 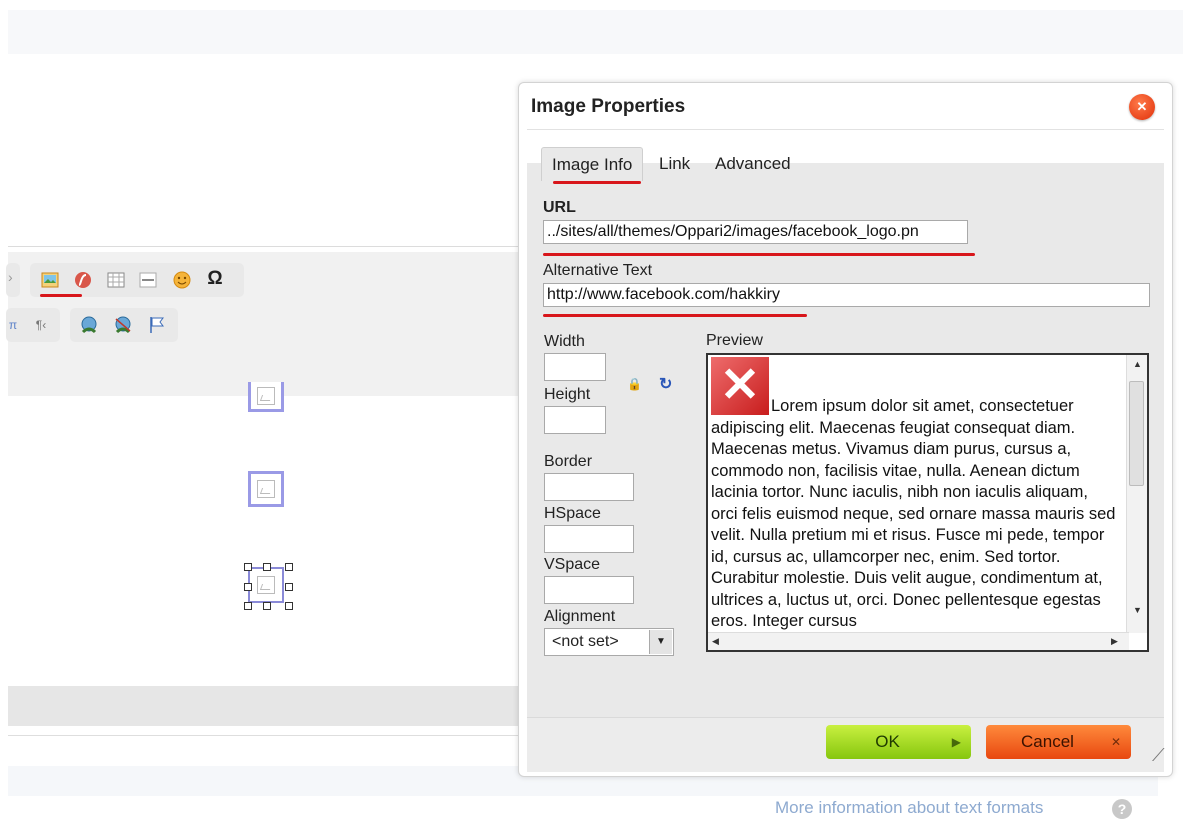 I want to click on toolbar-group-partial: ›, so click(x=13, y=280).